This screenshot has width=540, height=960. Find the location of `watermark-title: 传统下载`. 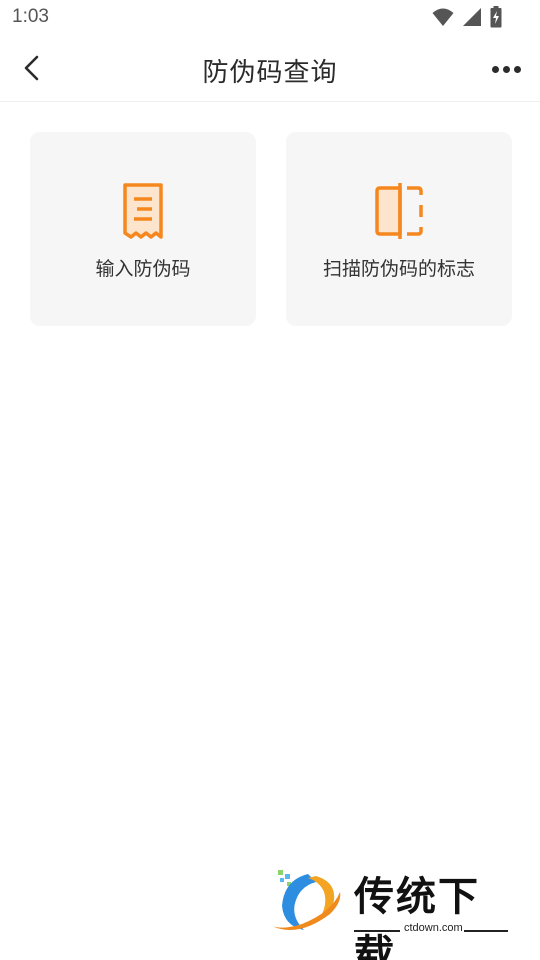

watermark-title: 传统下载 is located at coordinates (417, 917).